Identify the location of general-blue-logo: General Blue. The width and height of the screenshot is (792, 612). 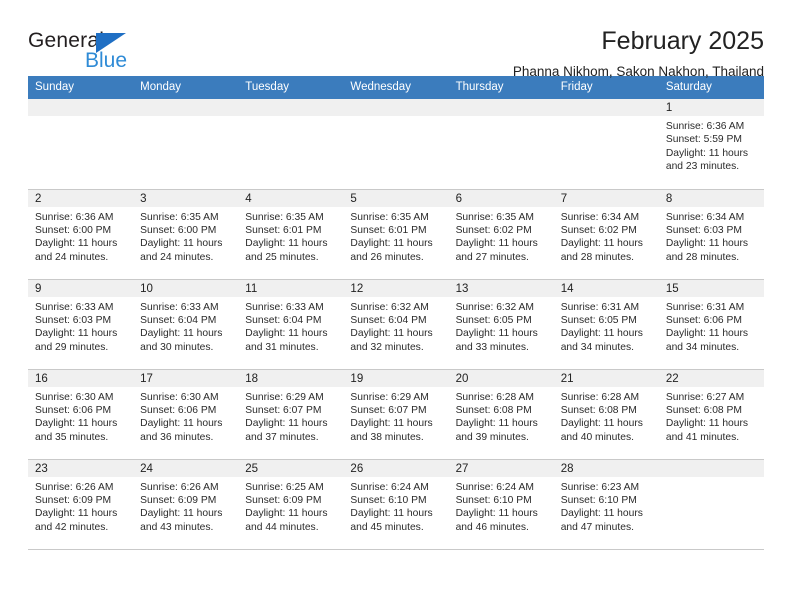
(88, 52).